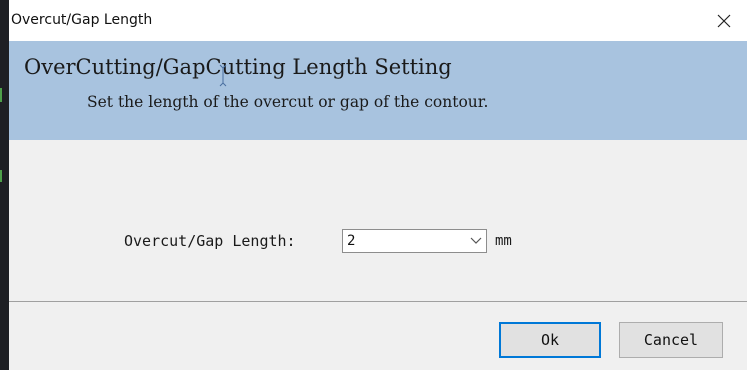 This screenshot has width=747, height=370. I want to click on length-label: Overcut/Gap Length:, so click(210, 241).